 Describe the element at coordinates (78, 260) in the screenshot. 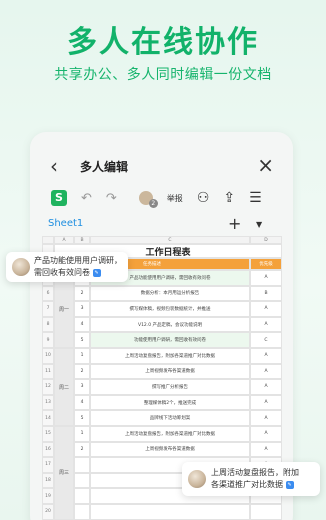

I see `comment-line: 产品功能使用用户调研，` at that location.